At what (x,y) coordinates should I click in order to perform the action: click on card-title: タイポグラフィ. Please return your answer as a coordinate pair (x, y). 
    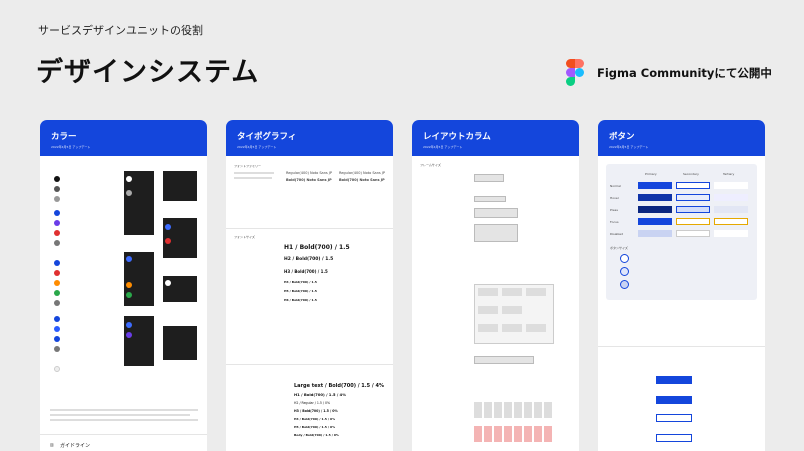
    Looking at the image, I should click on (267, 137).